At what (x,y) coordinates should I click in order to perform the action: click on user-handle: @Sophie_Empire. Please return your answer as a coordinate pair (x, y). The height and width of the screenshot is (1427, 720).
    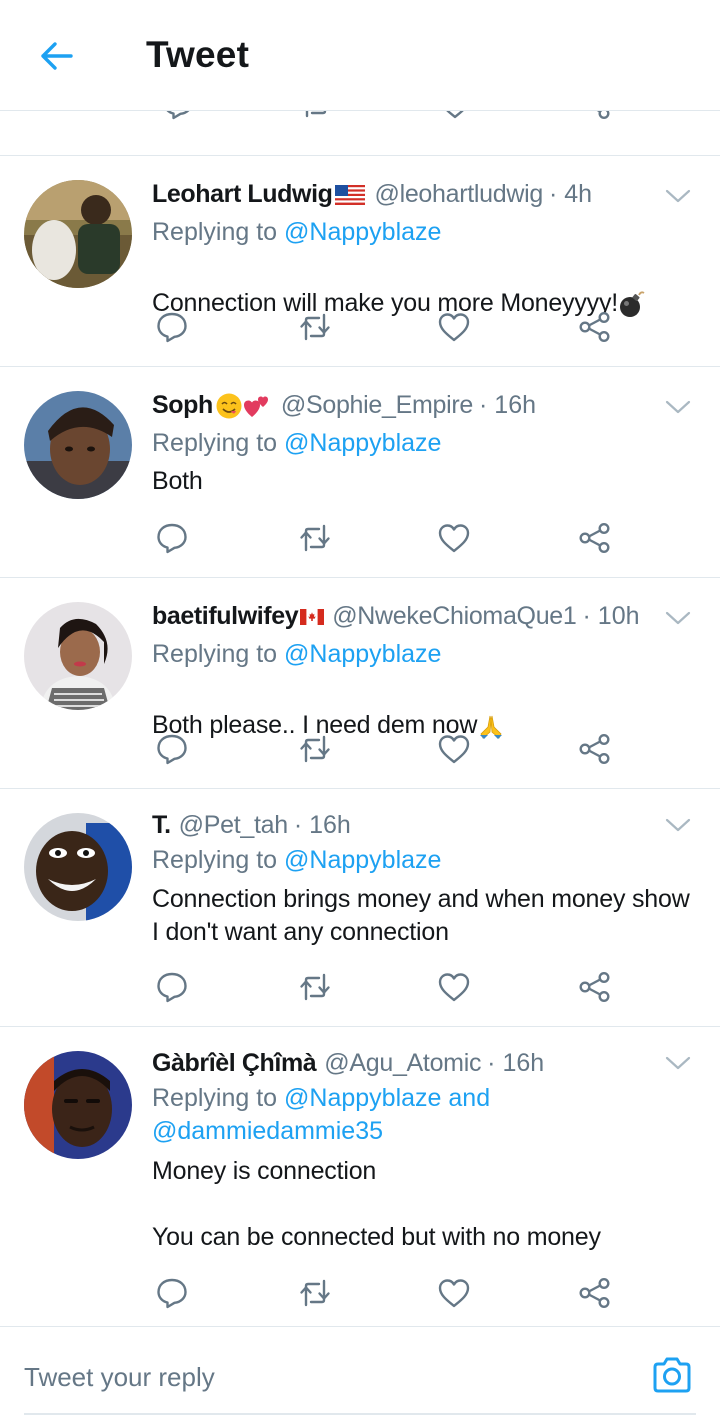
    Looking at the image, I should click on (377, 405).